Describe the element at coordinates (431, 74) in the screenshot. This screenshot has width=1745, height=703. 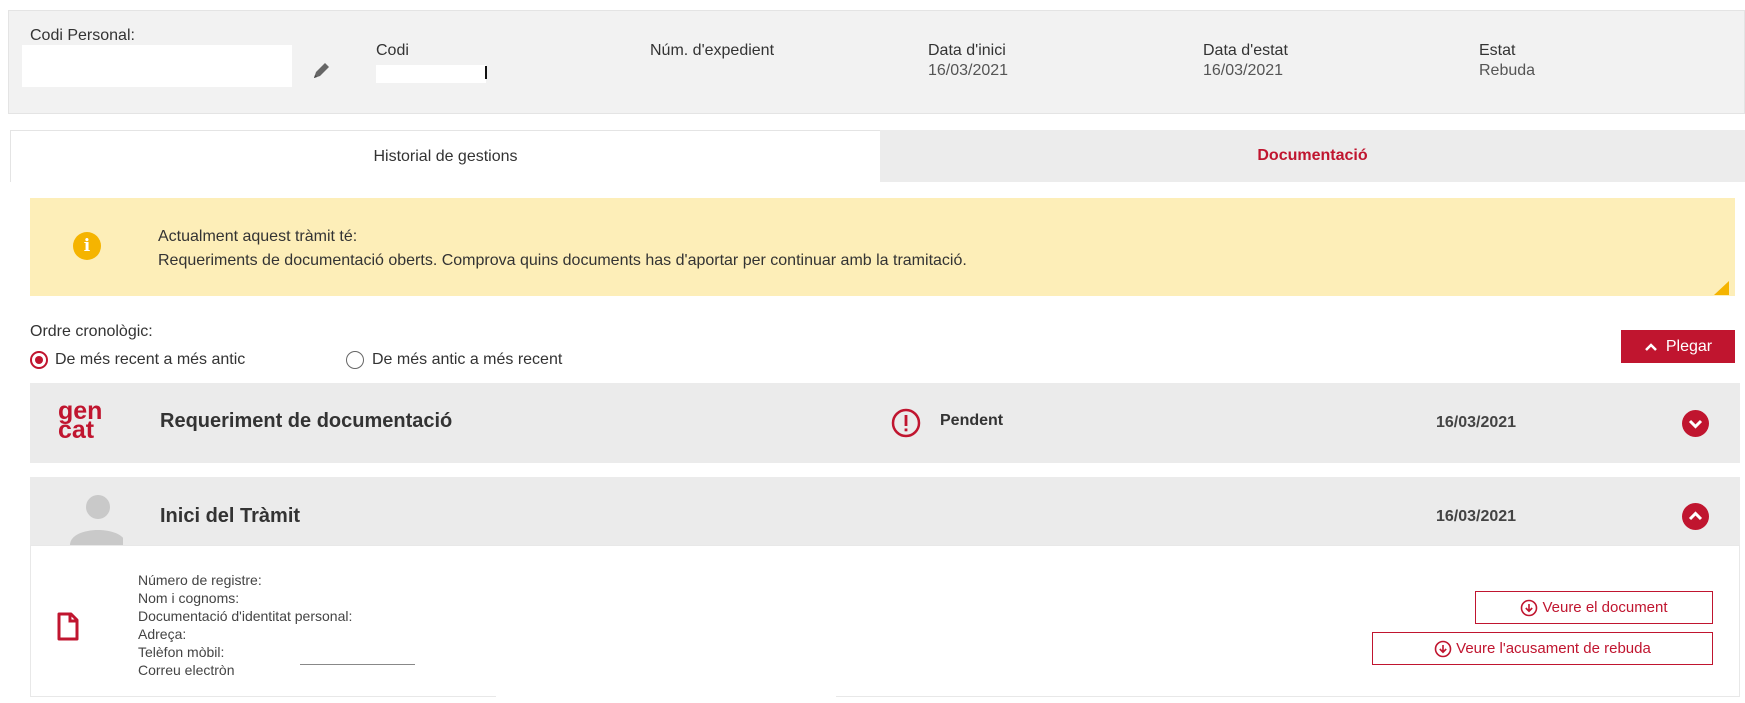
I see `codi-value` at that location.